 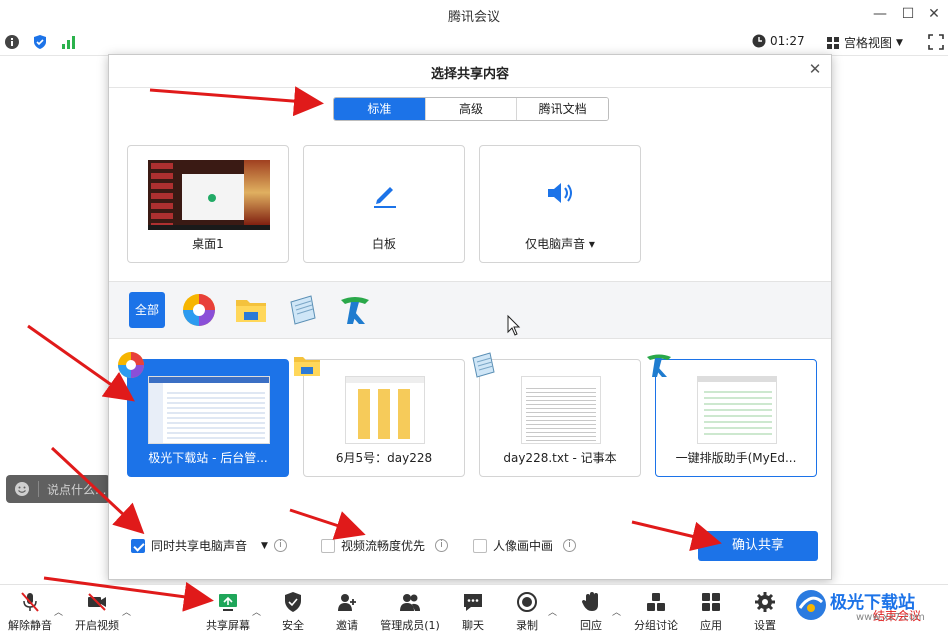 What do you see at coordinates (656, 625) in the screenshot?
I see `toolbar-label: 分组讨论` at bounding box center [656, 625].